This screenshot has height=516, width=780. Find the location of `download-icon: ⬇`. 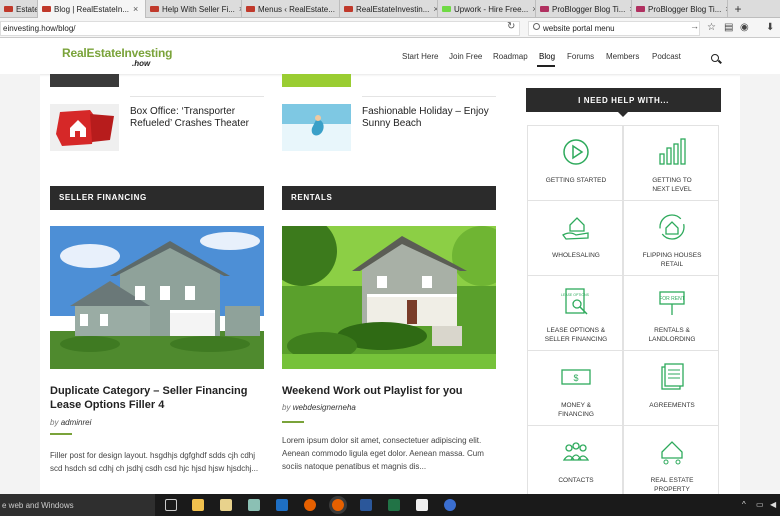

download-icon: ⬇ is located at coordinates (770, 27).